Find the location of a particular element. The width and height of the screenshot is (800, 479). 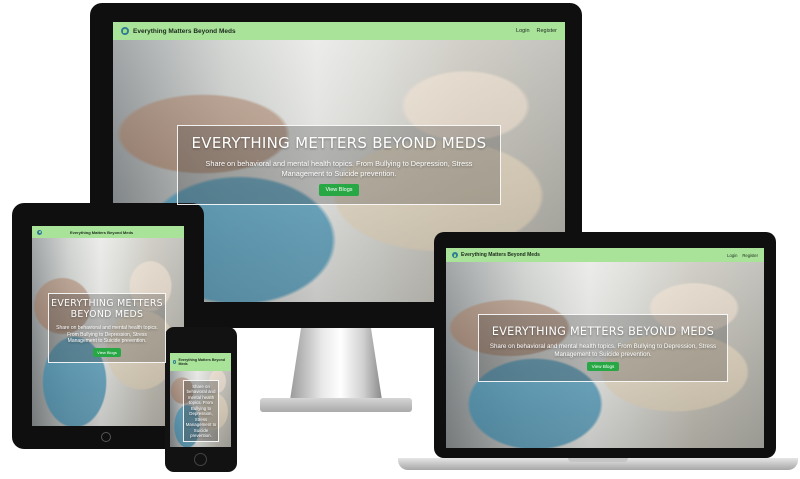

monitor-stand is located at coordinates (336, 364).